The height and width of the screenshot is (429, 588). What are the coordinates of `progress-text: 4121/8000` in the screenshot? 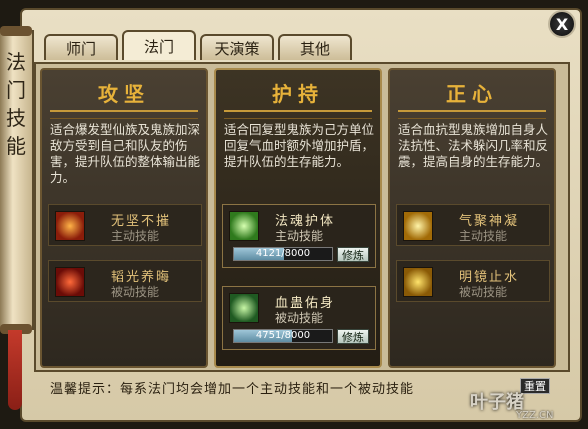 It's located at (283, 253).